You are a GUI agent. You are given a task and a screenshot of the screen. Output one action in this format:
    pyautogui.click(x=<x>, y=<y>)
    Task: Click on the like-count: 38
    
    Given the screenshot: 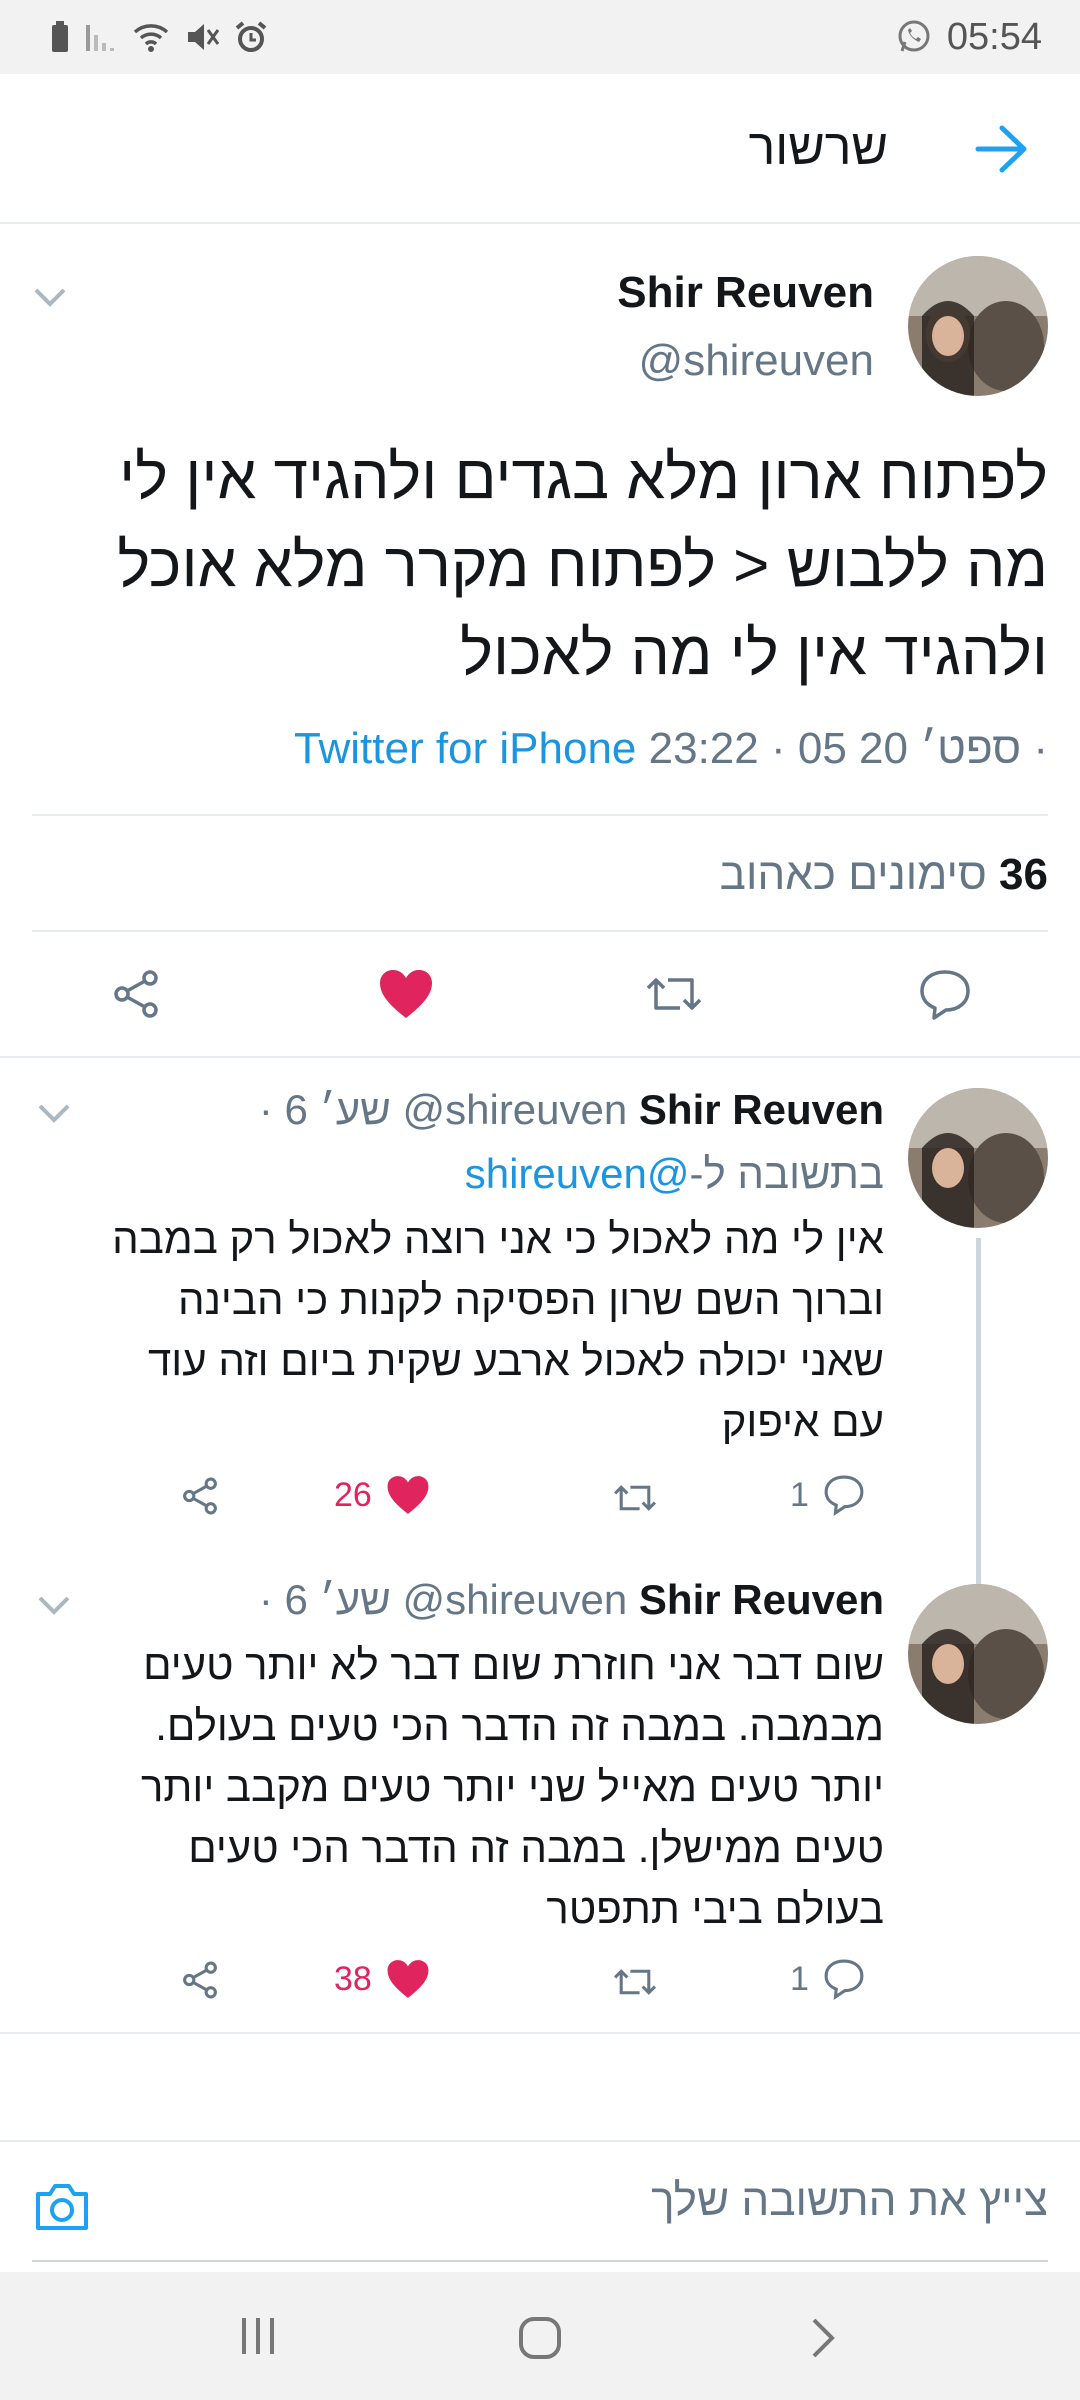 What is the action you would take?
    pyautogui.click(x=353, y=1978)
    